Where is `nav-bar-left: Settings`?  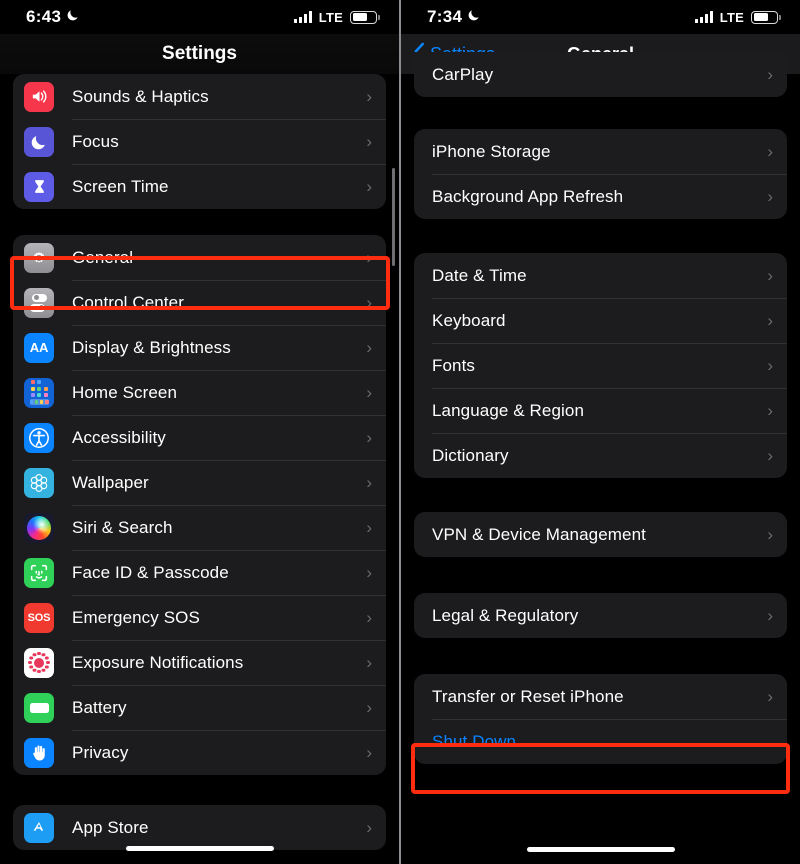 nav-bar-left: Settings is located at coordinates (199, 54).